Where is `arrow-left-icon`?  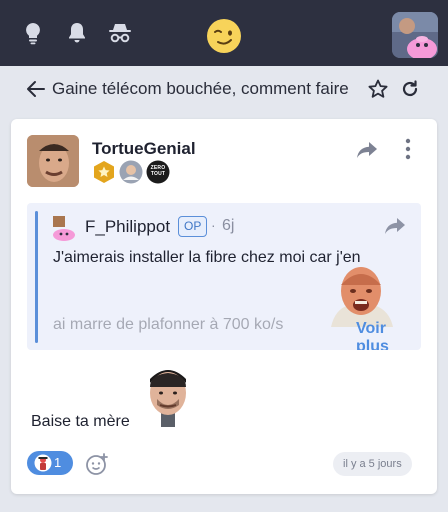
arrow-left-icon is located at coordinates (36, 89).